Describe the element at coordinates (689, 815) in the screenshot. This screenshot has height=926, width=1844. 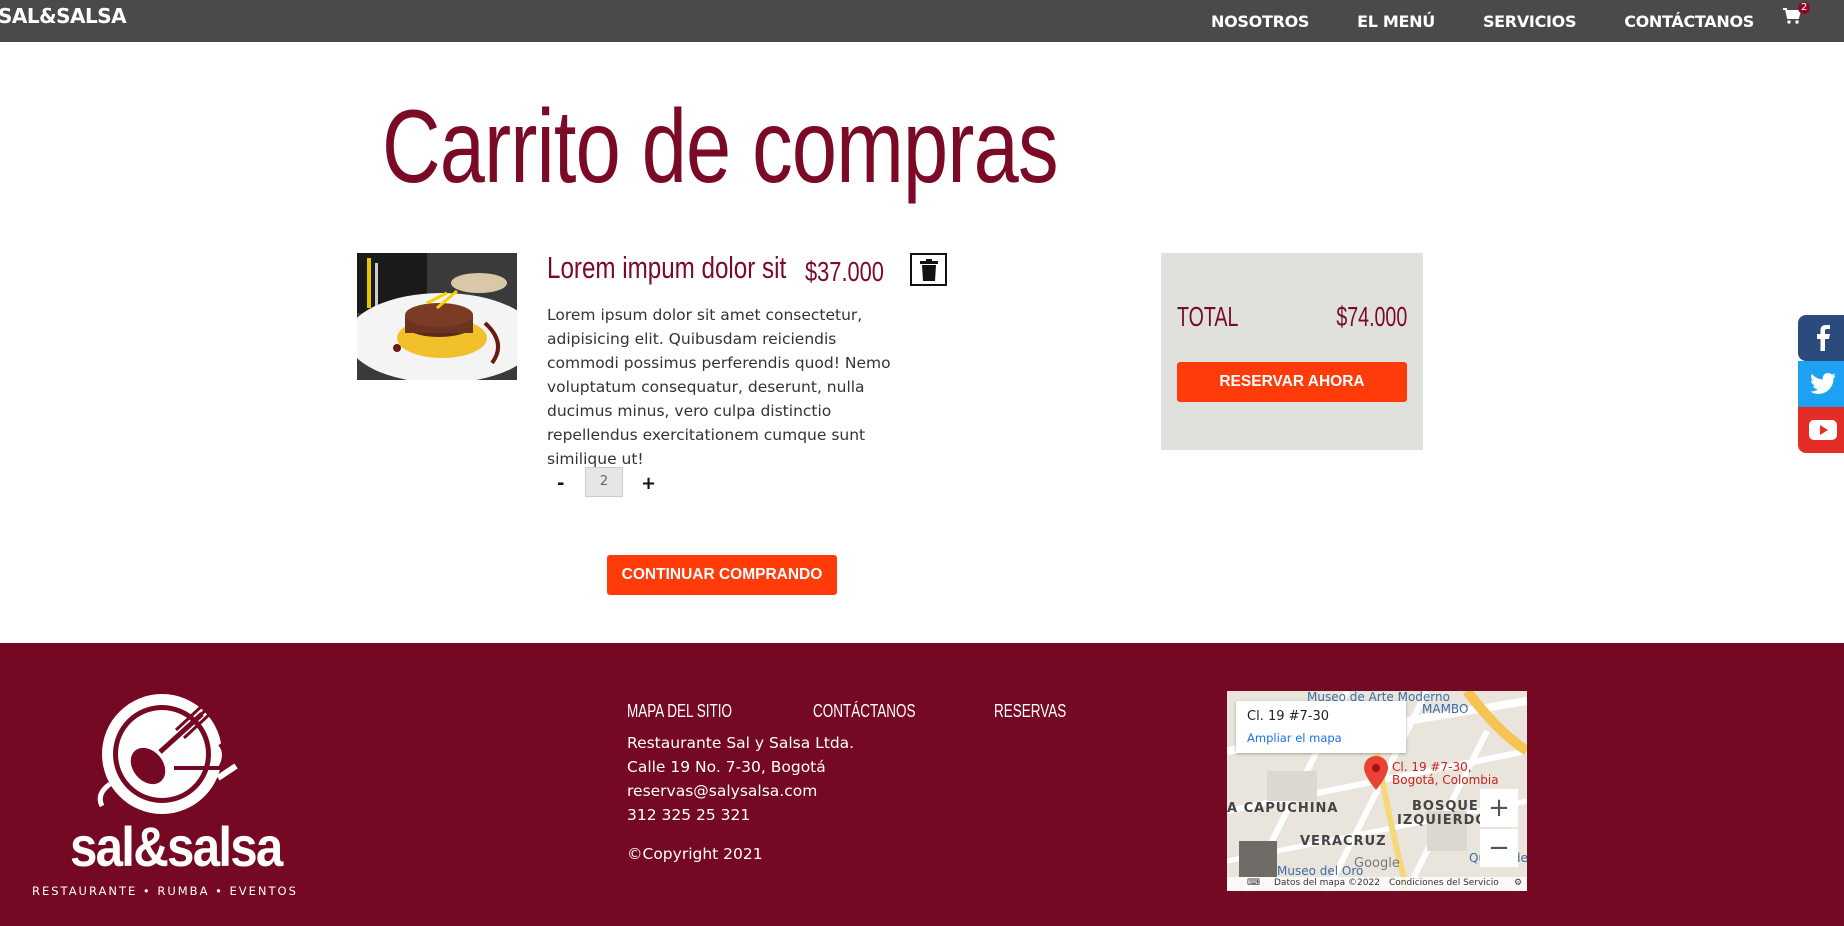
I see `footer-phone: 312 325 25 321` at that location.